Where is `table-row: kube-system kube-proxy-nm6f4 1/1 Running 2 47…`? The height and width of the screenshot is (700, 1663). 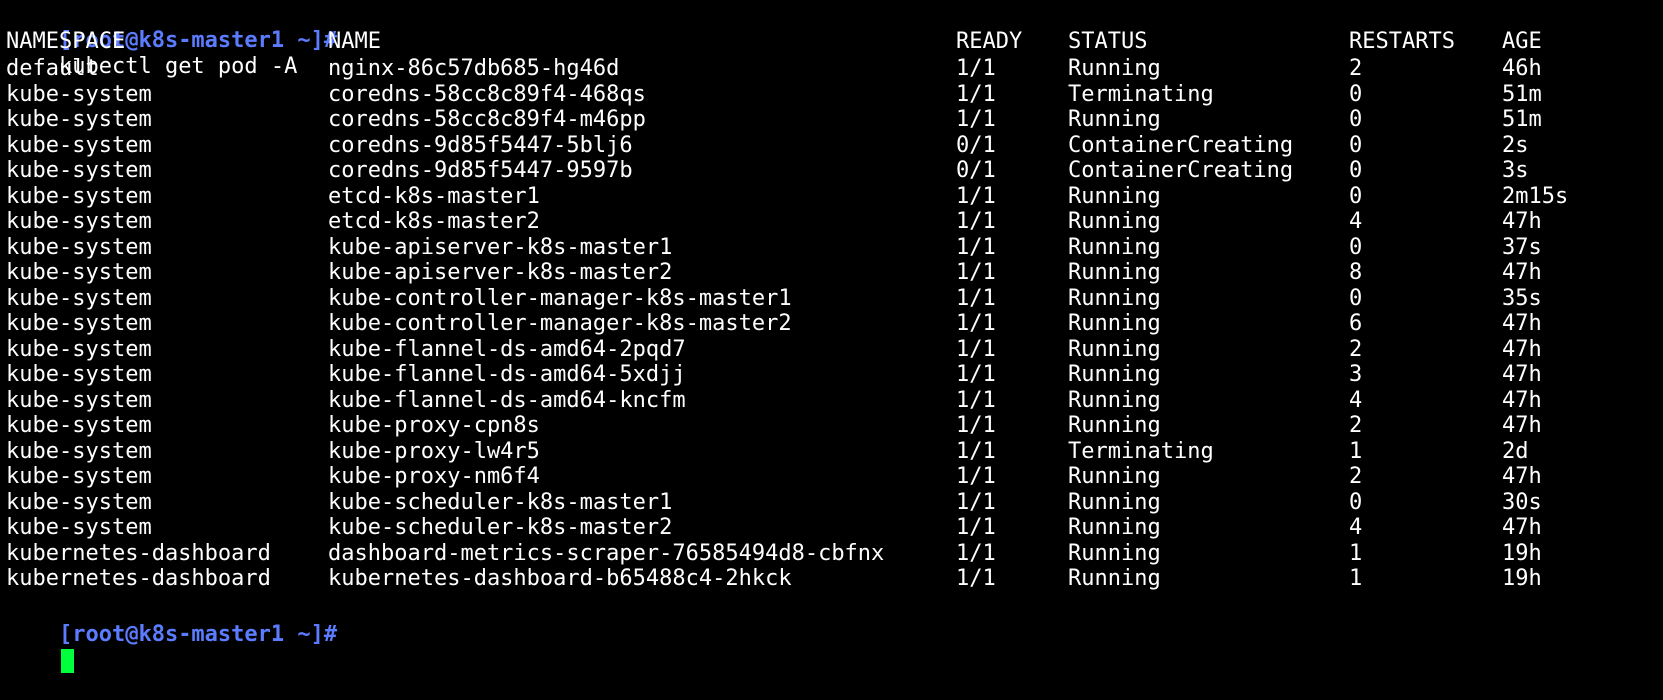 table-row: kube-system kube-proxy-nm6f4 1/1 Running 2 47… is located at coordinates (831, 477).